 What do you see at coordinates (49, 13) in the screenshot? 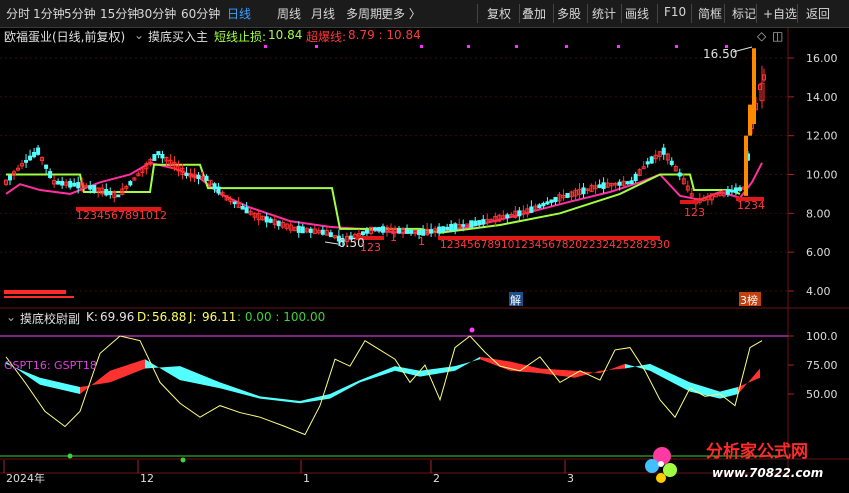
I see `period-tab-1: 1分钟` at bounding box center [49, 13].